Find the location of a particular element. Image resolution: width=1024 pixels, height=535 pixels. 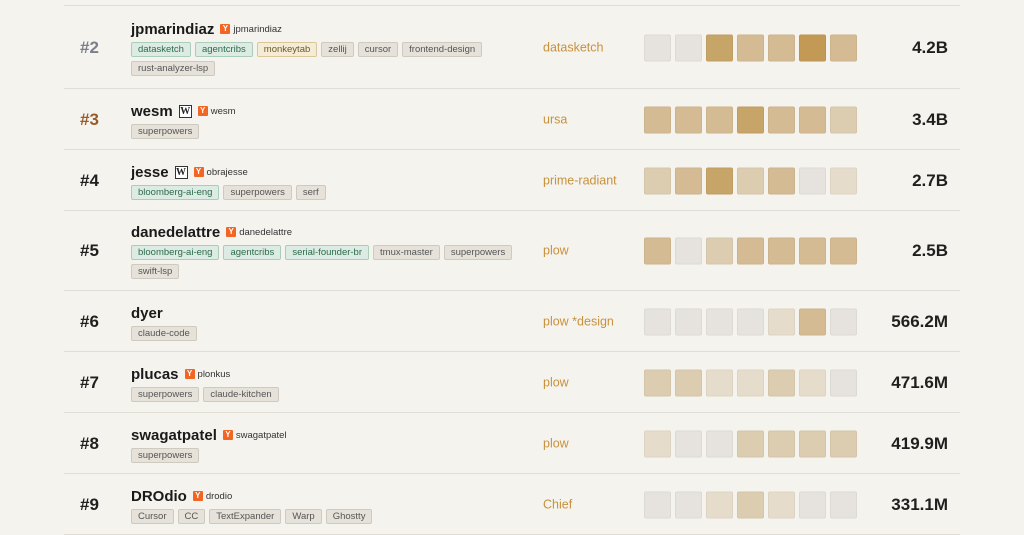

hacker-news-link: Yobrajesse is located at coordinates (220, 172).